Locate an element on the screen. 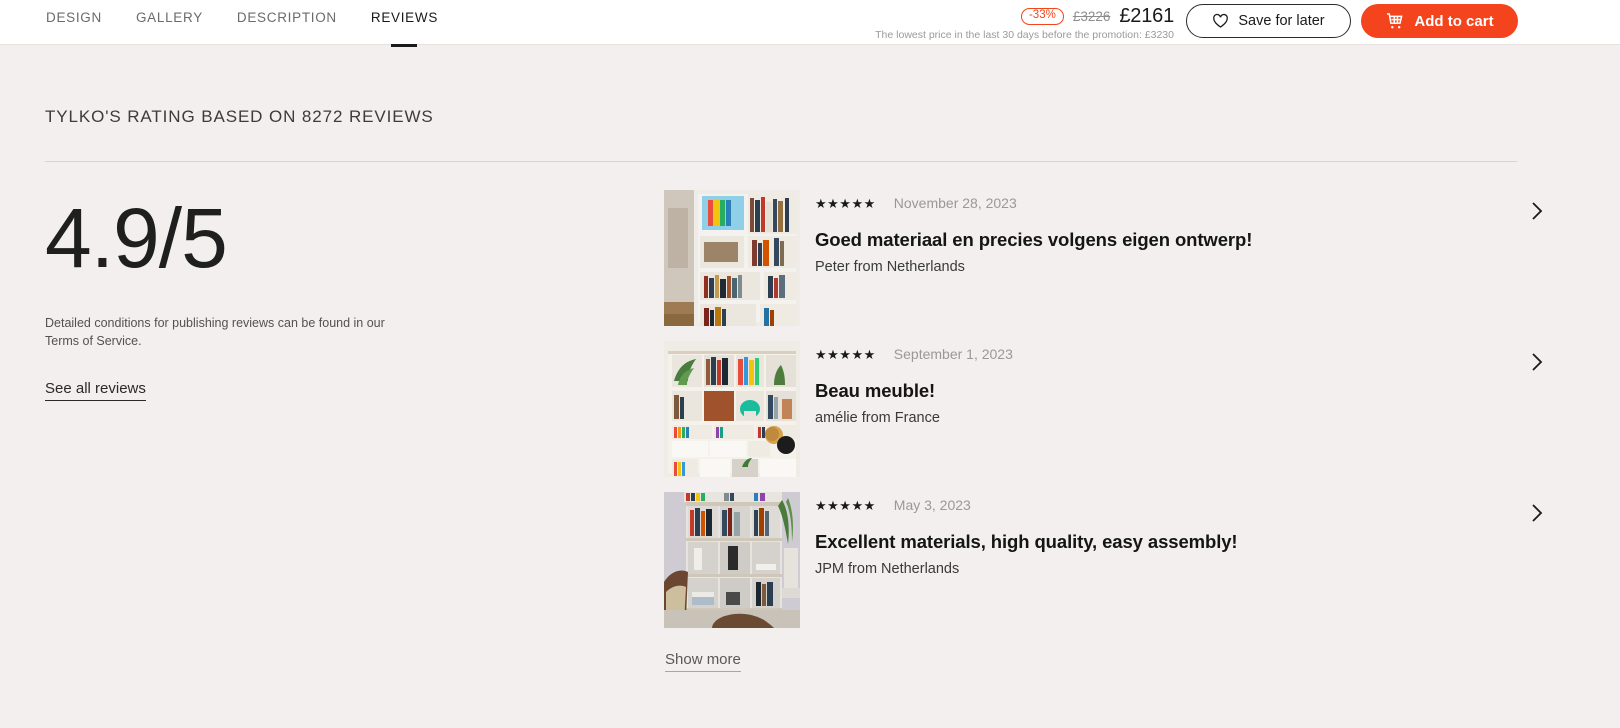 This screenshot has width=1620, height=728. save-for-later-button: Save for later is located at coordinates (1268, 21).